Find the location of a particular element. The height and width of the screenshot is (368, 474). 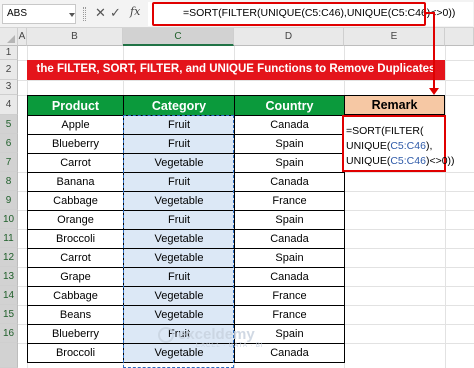

product-cell: Grape is located at coordinates (75, 277).